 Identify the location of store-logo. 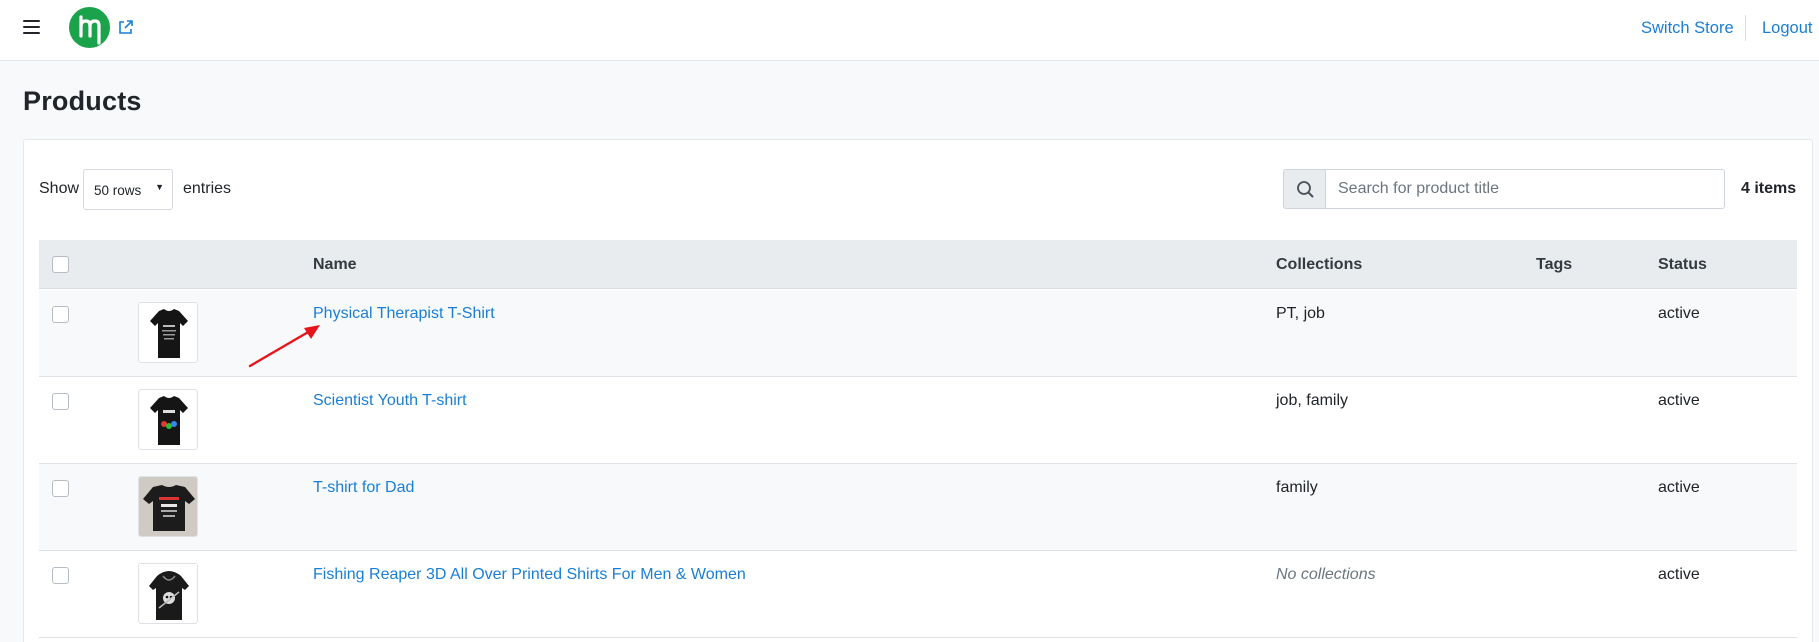
(89, 27).